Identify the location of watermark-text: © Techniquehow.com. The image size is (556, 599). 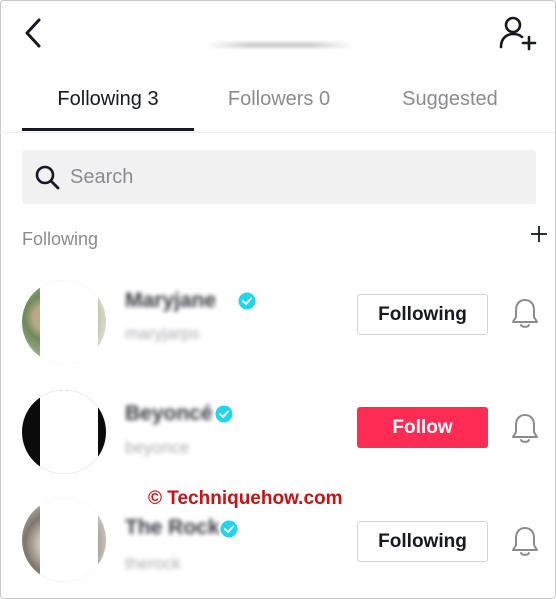
(245, 498).